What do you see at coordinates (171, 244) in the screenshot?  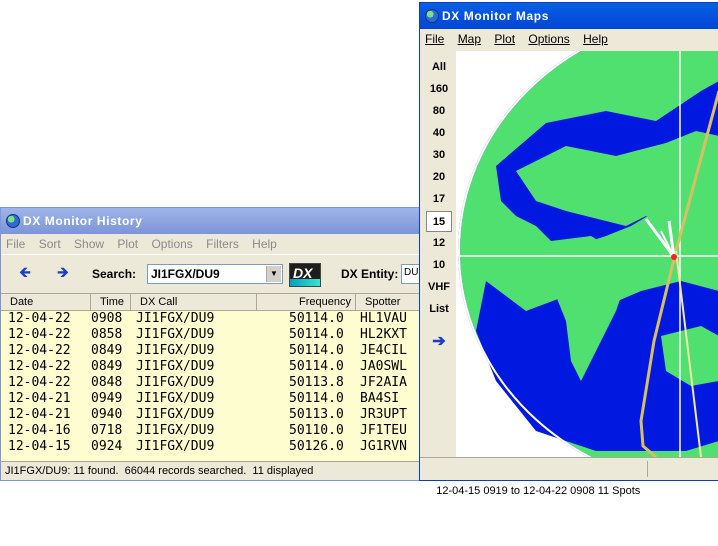 I see `menu-options: Options` at bounding box center [171, 244].